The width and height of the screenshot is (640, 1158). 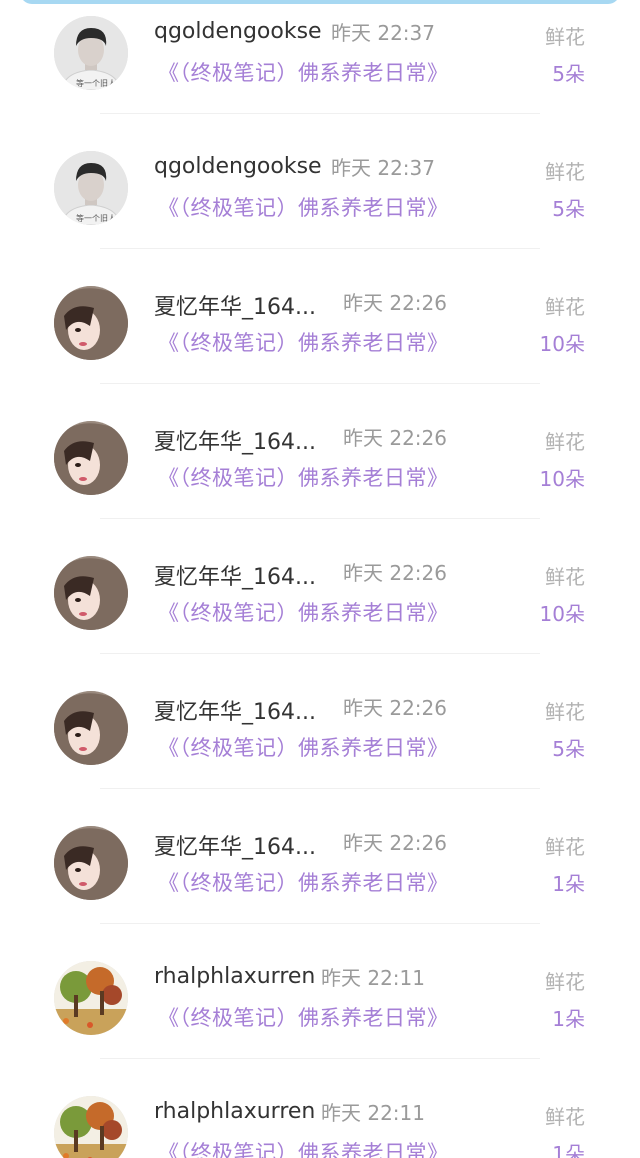 What do you see at coordinates (320, 721) in the screenshot?
I see `gift-record-row: 夏忆年华_164... 昨天 22:26 《（终极笔记）佛系养老日常》 鲜花 5朵` at bounding box center [320, 721].